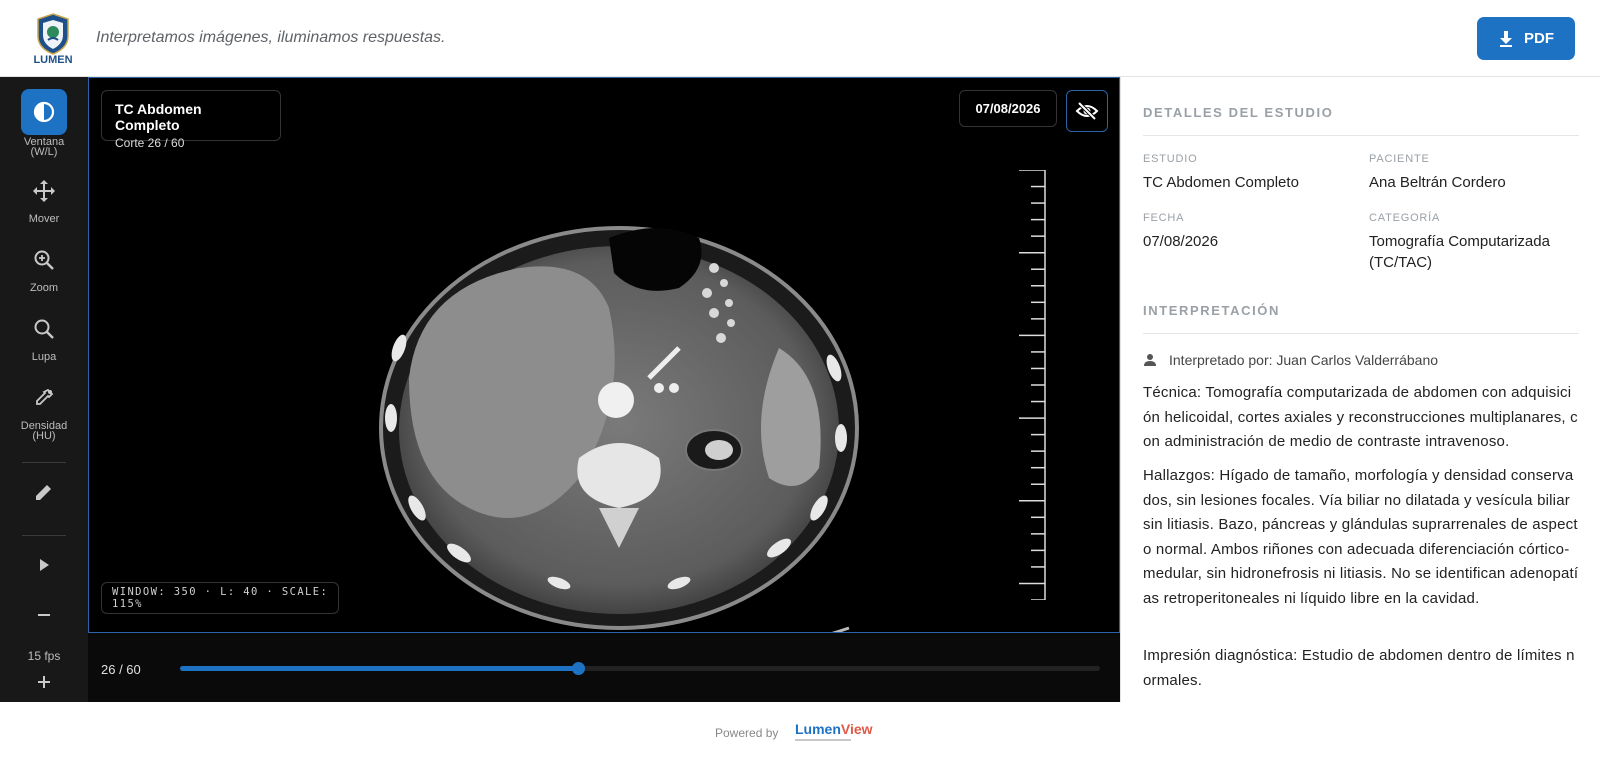  What do you see at coordinates (52, 60) in the screenshot?
I see `svg-text: LUMEN` at bounding box center [52, 60].